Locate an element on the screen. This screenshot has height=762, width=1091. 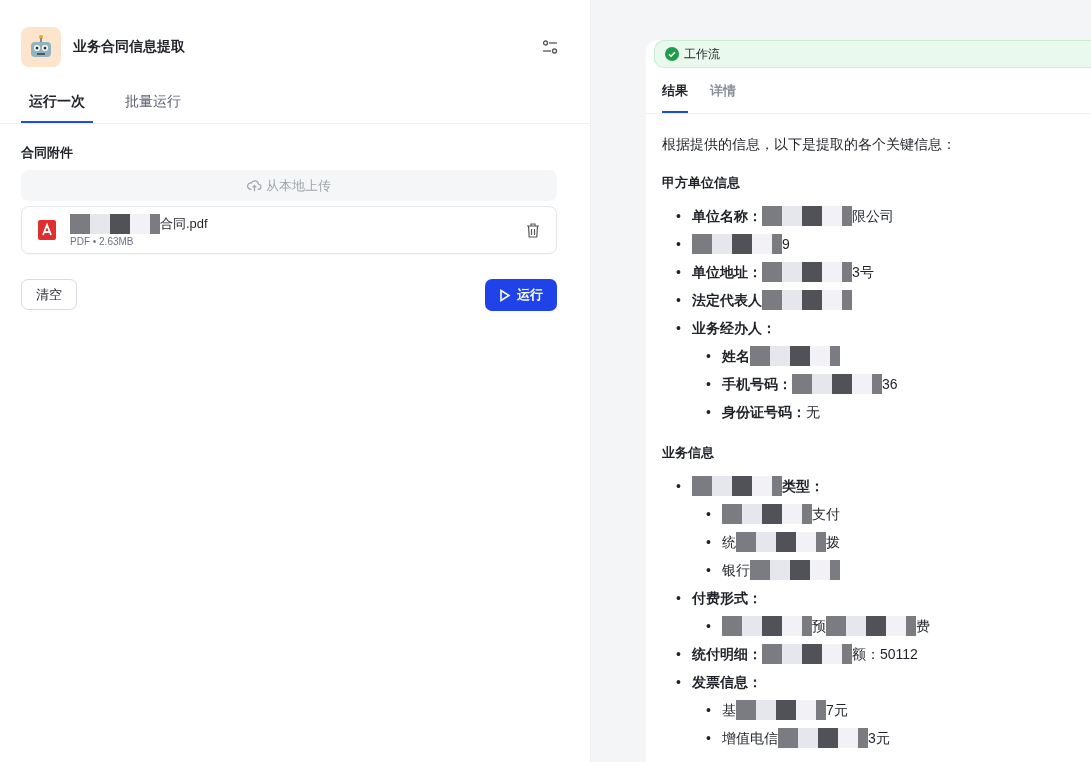
tab: 运行一次 is located at coordinates (57, 105).